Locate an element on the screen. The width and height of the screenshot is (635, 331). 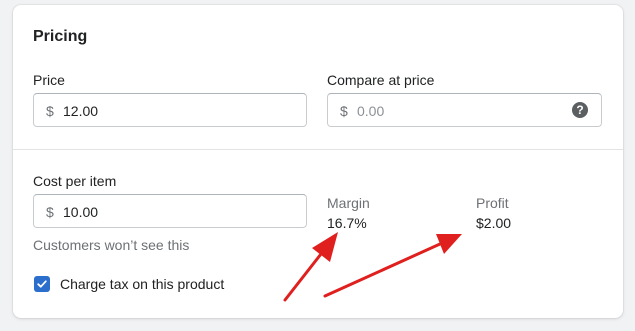
annotation-arrows is located at coordinates (372, 267).